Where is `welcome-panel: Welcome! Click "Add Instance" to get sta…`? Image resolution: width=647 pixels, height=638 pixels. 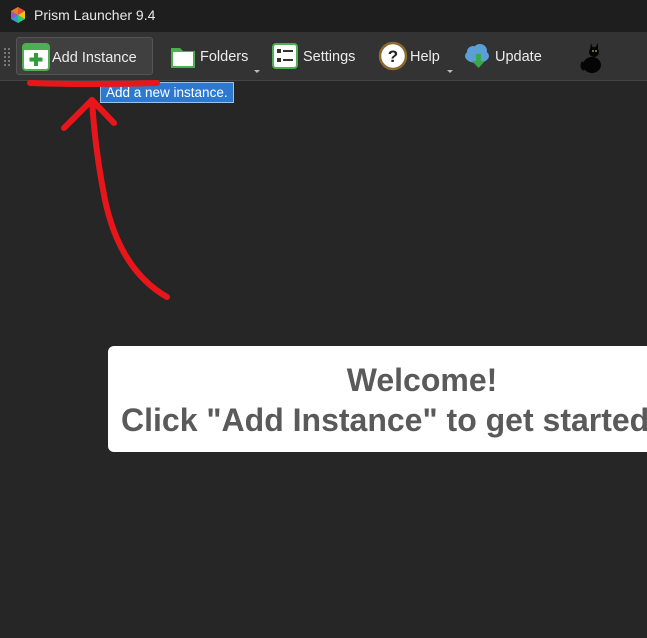
welcome-panel: Welcome! Click "Add Instance" to get sta… is located at coordinates (377, 399).